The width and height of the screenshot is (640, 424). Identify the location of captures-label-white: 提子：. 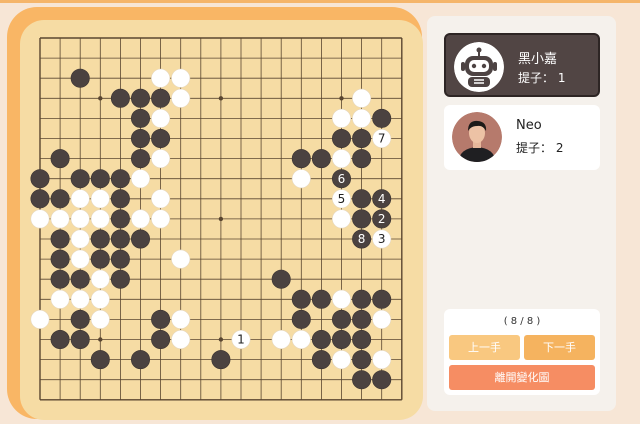
(534, 148).